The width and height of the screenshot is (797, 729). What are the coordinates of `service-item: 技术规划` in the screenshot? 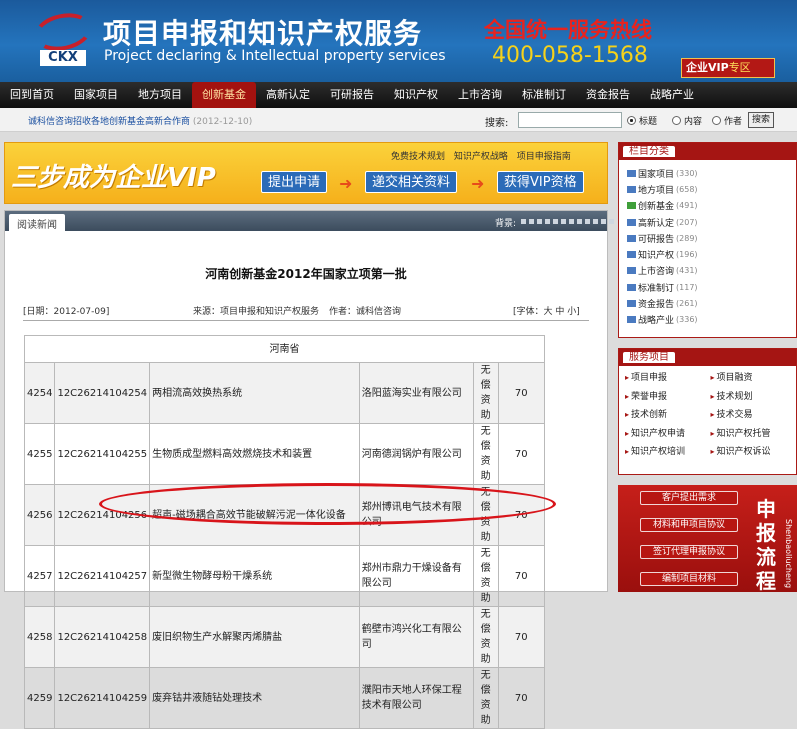 It's located at (754, 397).